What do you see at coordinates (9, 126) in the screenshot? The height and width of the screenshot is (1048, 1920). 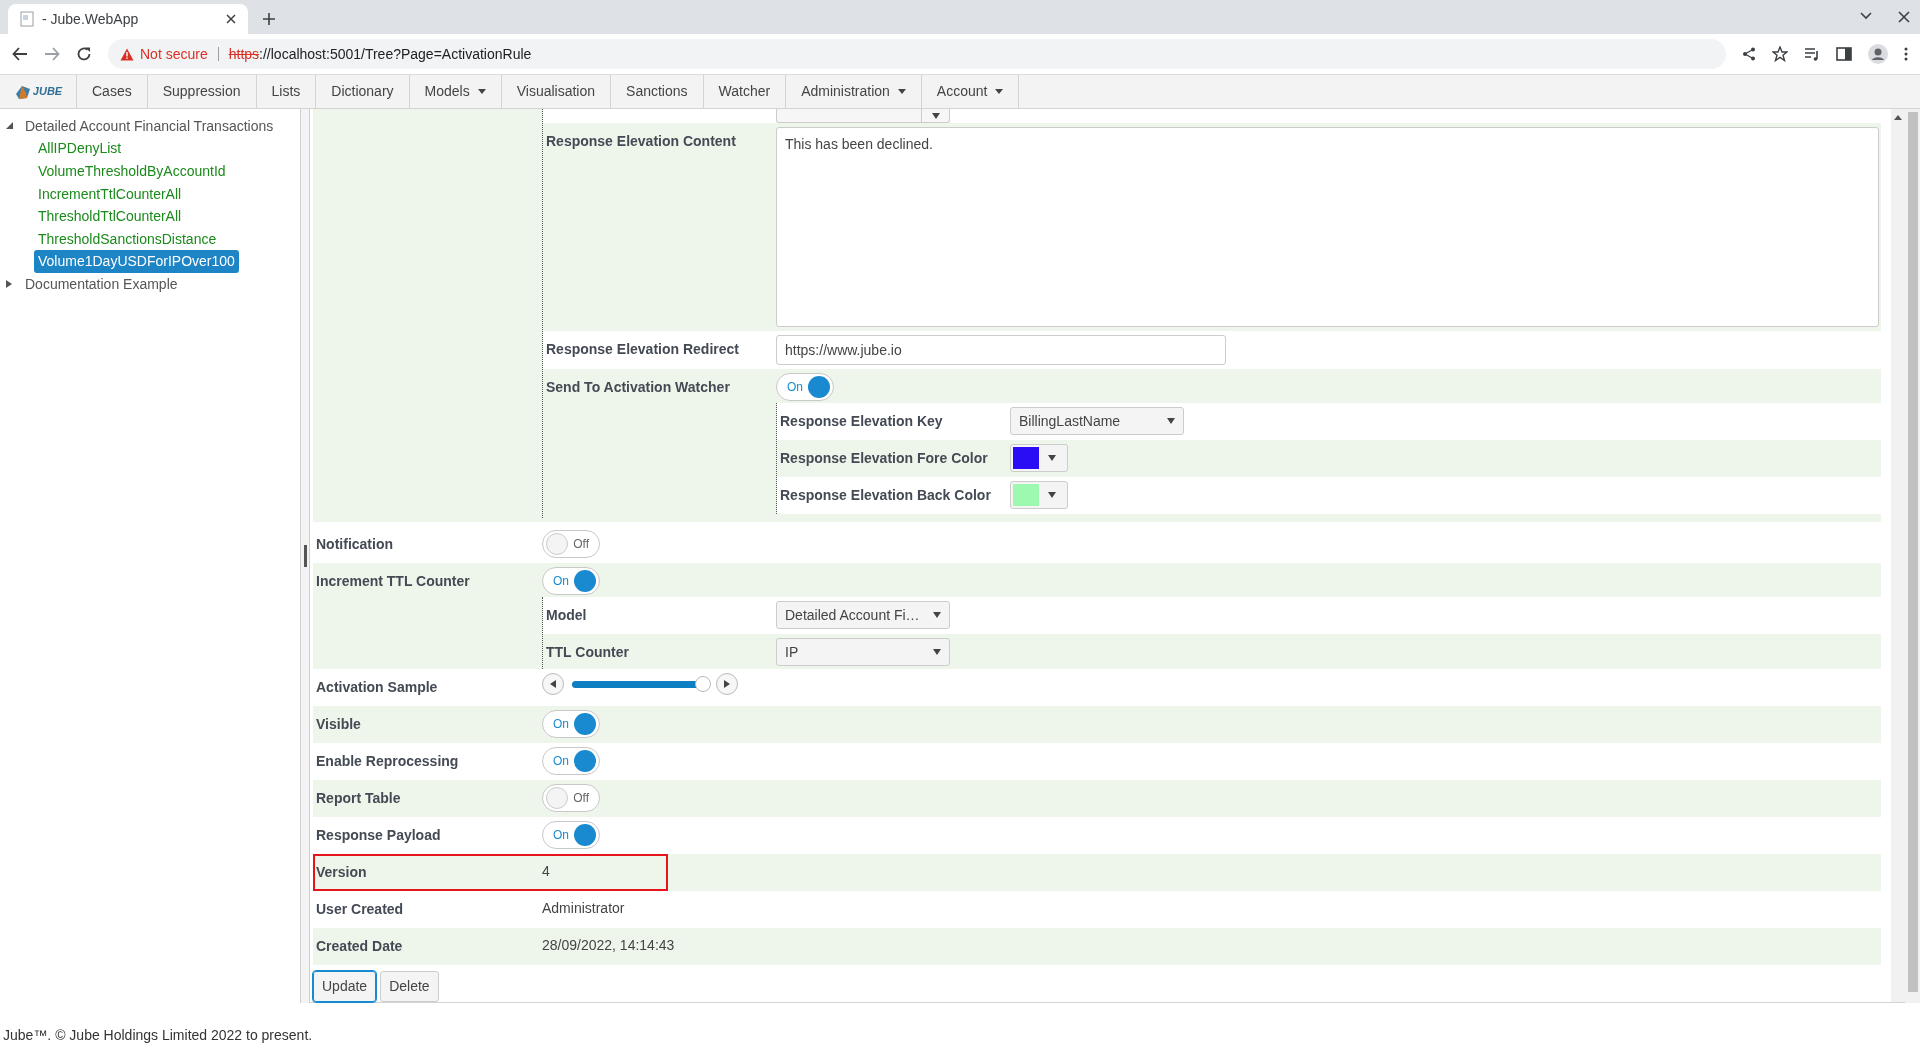 I see `expanded-icon` at bounding box center [9, 126].